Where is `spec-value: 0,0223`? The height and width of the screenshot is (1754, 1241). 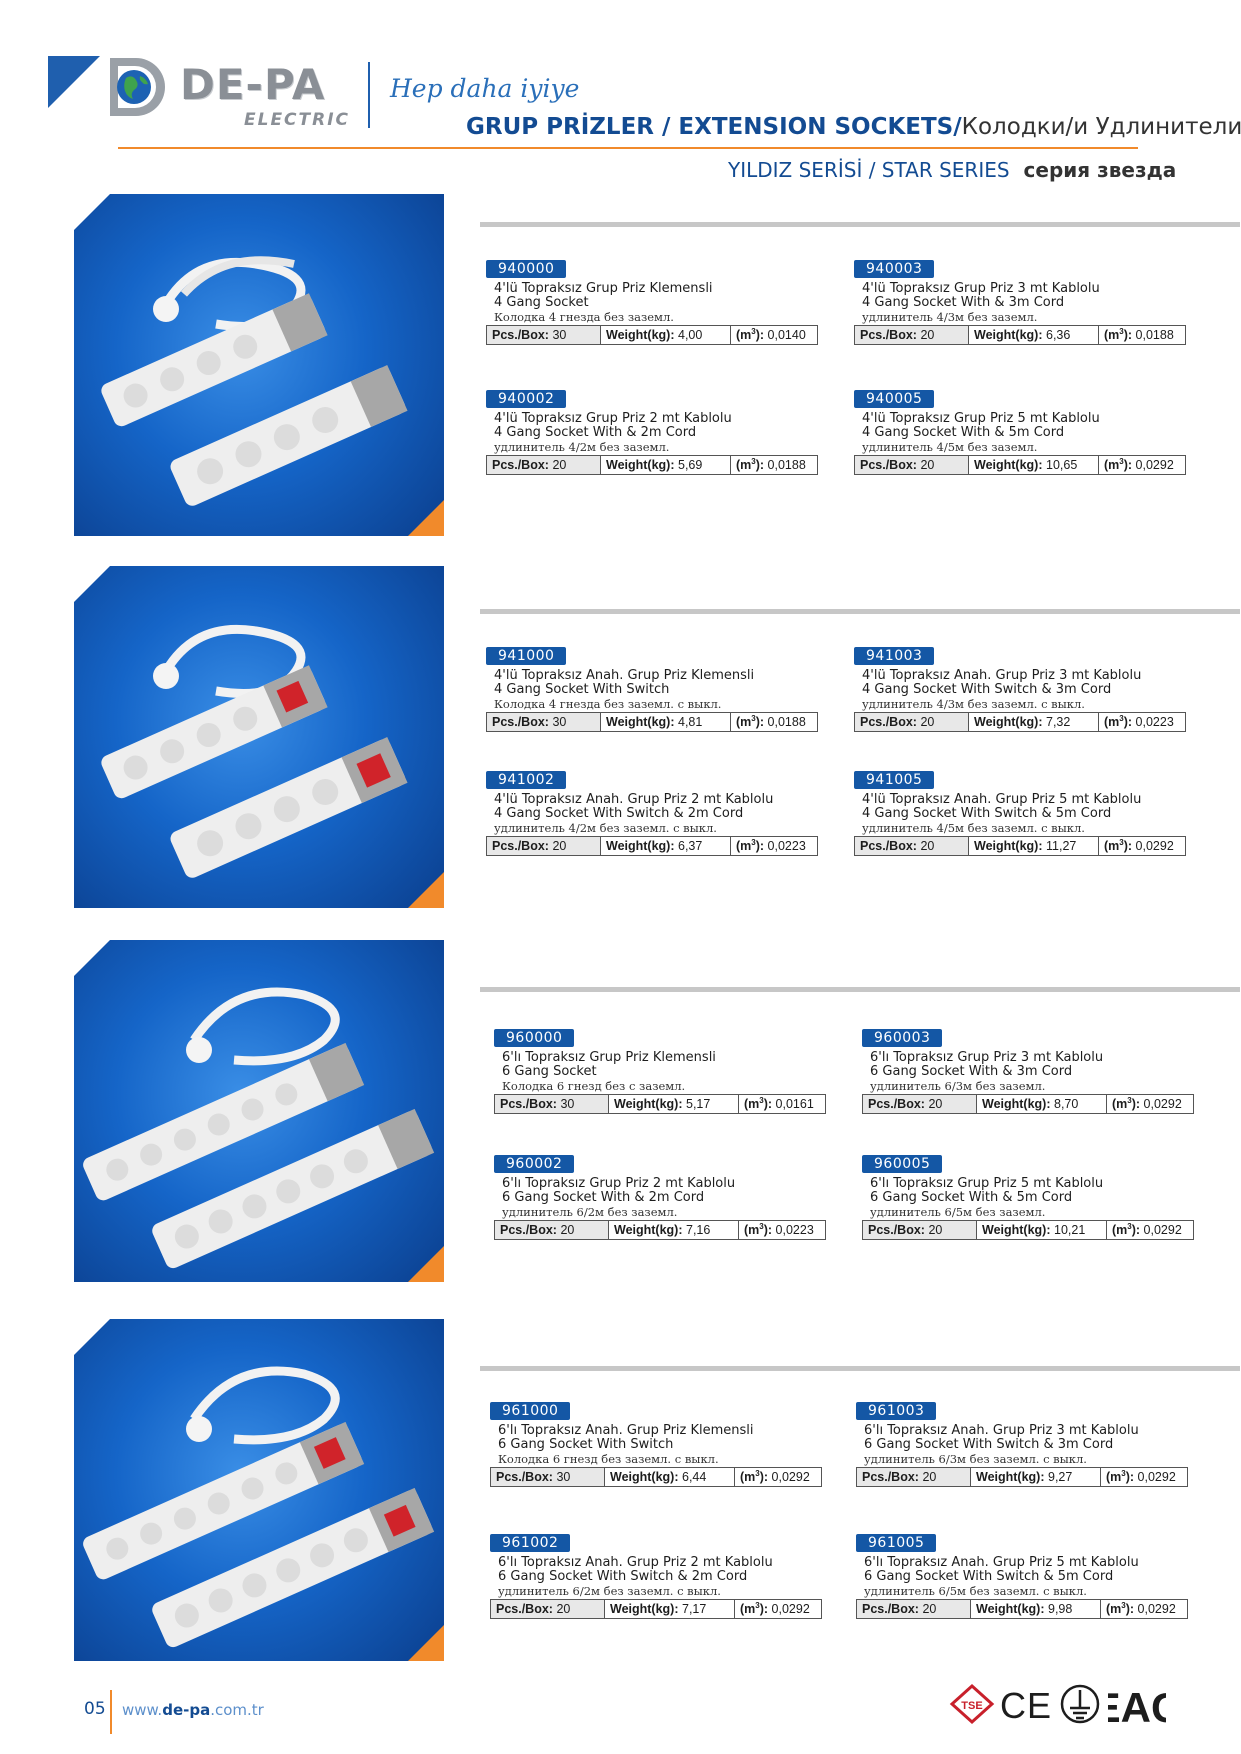
spec-value: 0,0223 is located at coordinates (786, 846).